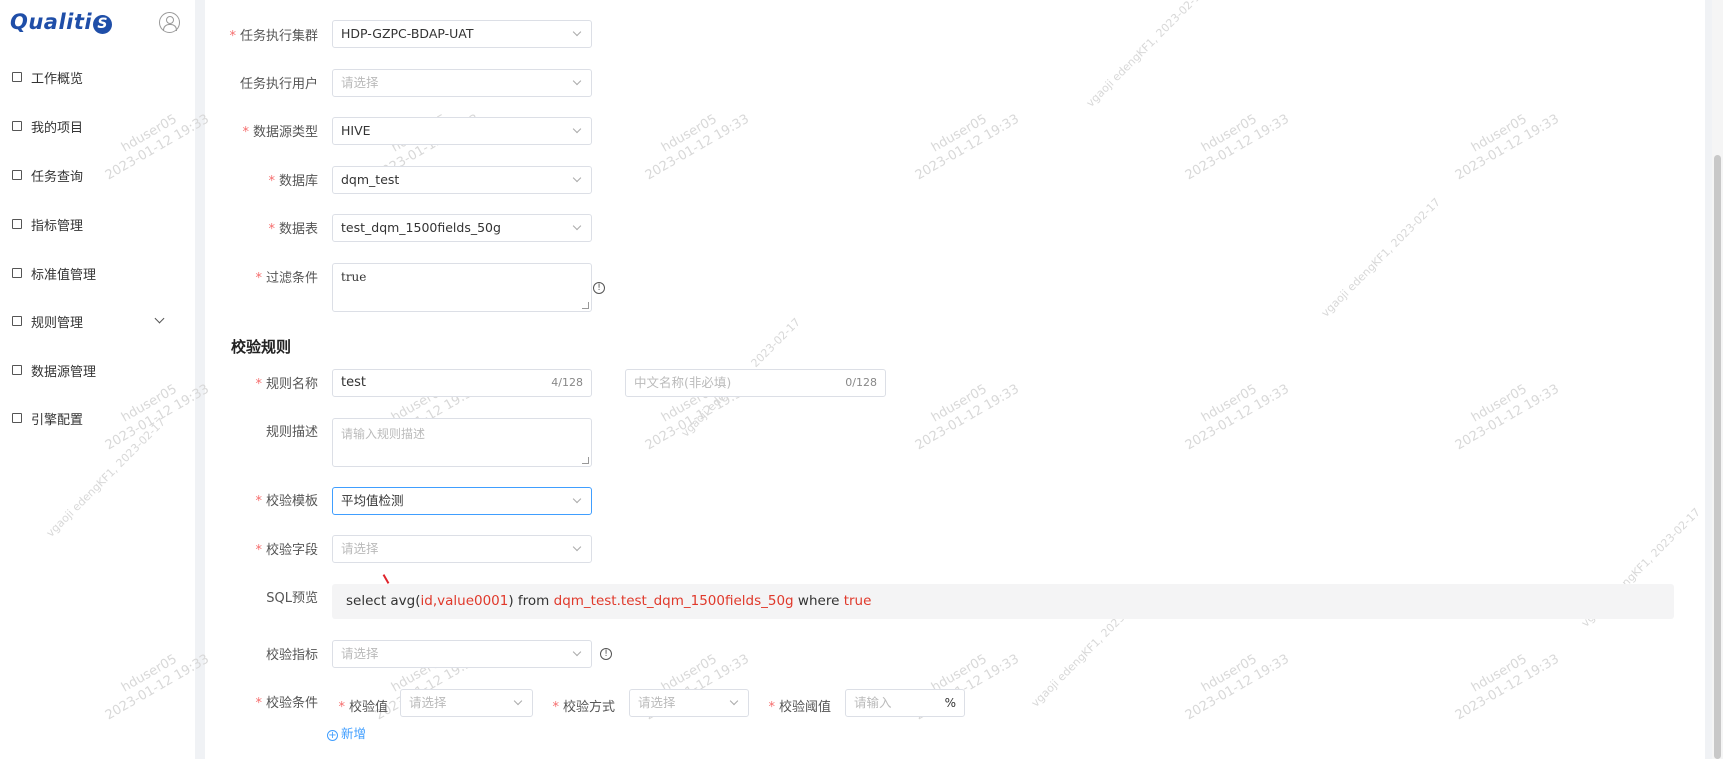  I want to click on sidebar-item-label: 数据源管理, so click(64, 372).